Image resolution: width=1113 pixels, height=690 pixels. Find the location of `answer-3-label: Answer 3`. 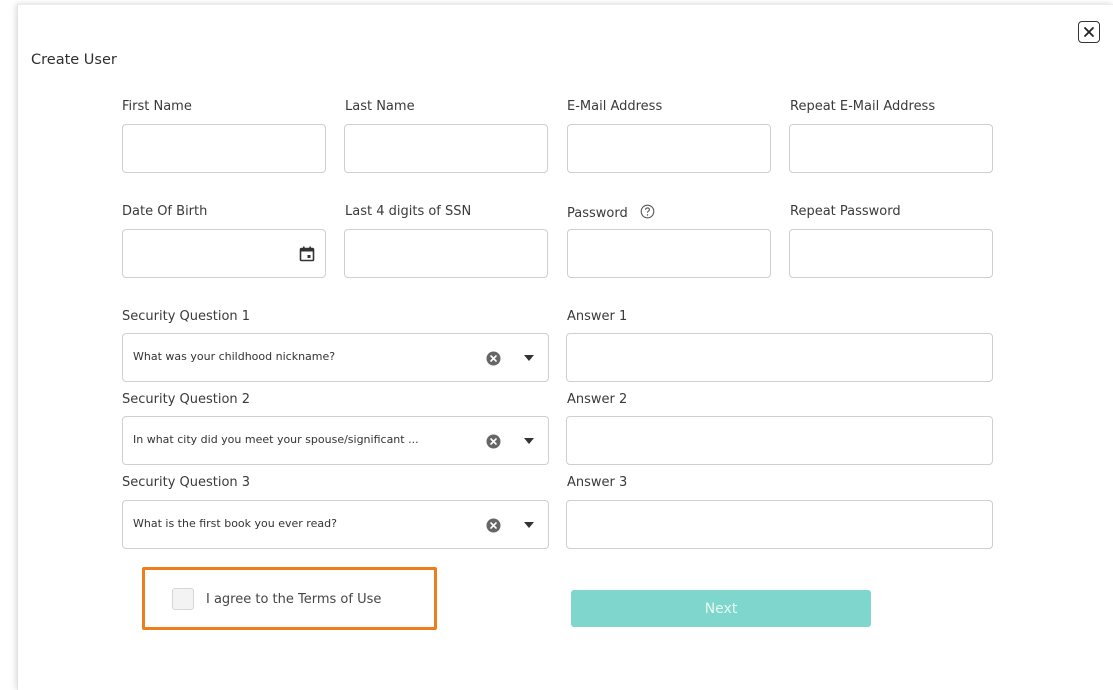

answer-3-label: Answer 3 is located at coordinates (597, 482).